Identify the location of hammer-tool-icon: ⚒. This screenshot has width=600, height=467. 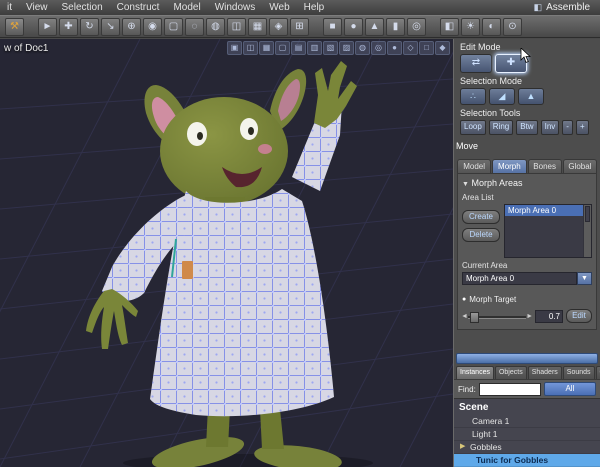
(14, 26).